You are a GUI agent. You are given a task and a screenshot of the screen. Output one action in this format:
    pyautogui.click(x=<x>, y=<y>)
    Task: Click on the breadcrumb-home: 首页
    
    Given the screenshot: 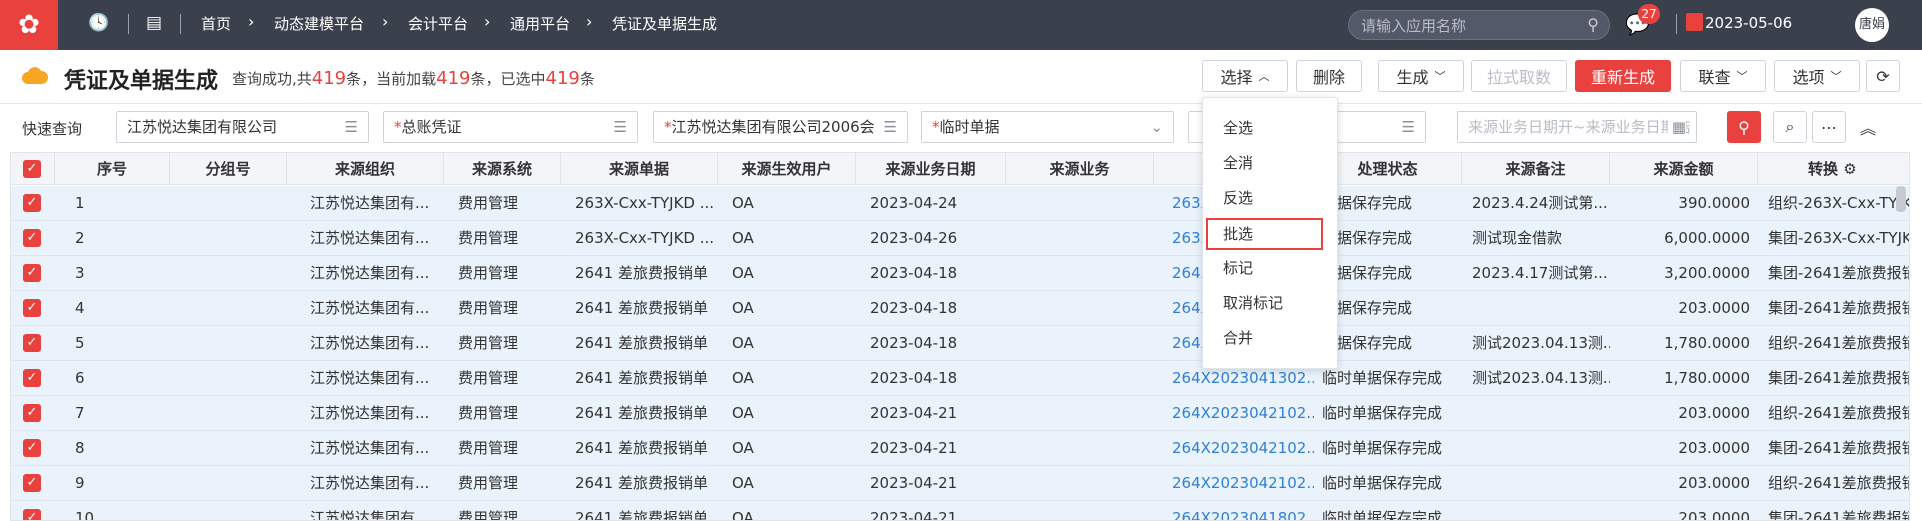 What is the action you would take?
    pyautogui.click(x=216, y=23)
    